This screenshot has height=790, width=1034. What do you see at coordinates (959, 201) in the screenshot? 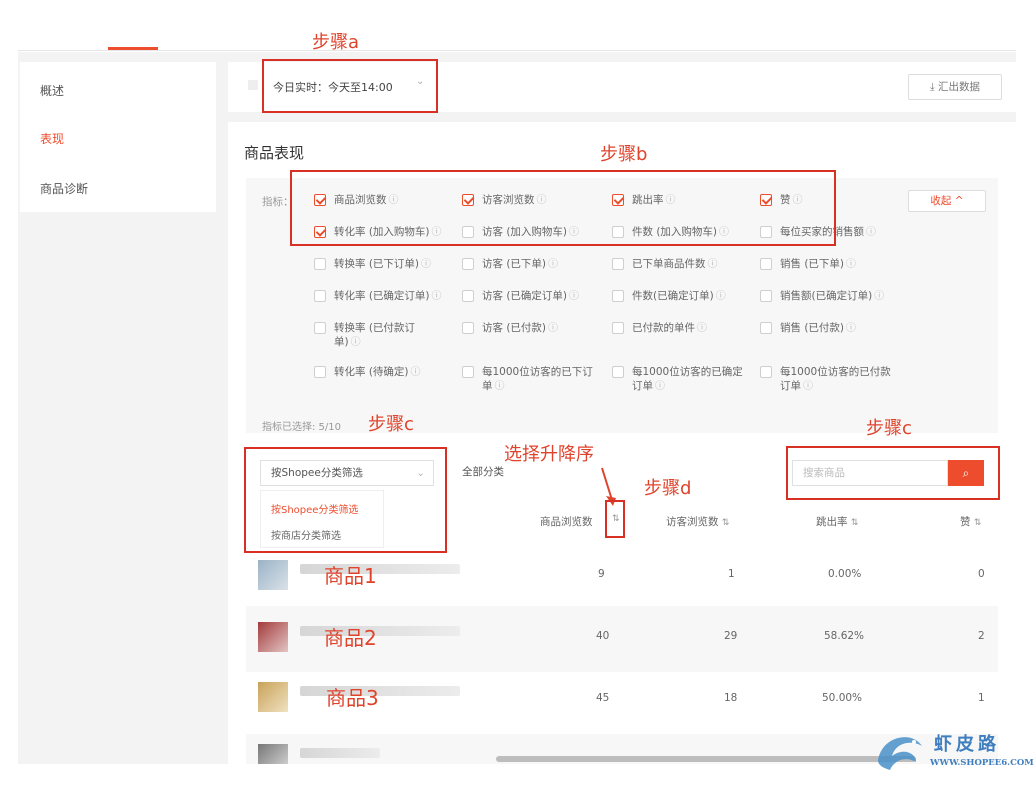
I see `chevron-up-icon: ^` at bounding box center [959, 201].